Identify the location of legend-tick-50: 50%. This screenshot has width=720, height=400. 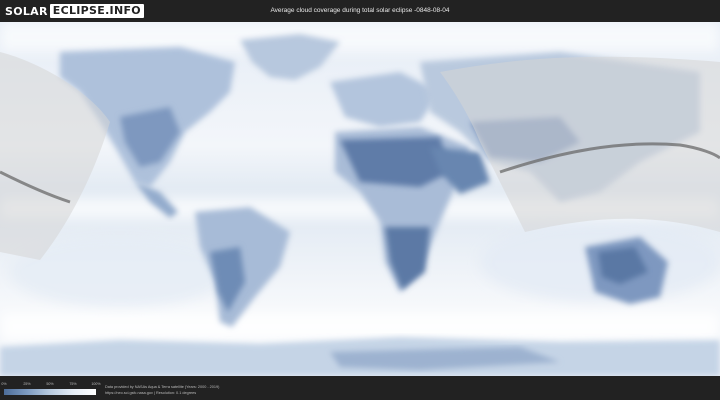
(50, 384).